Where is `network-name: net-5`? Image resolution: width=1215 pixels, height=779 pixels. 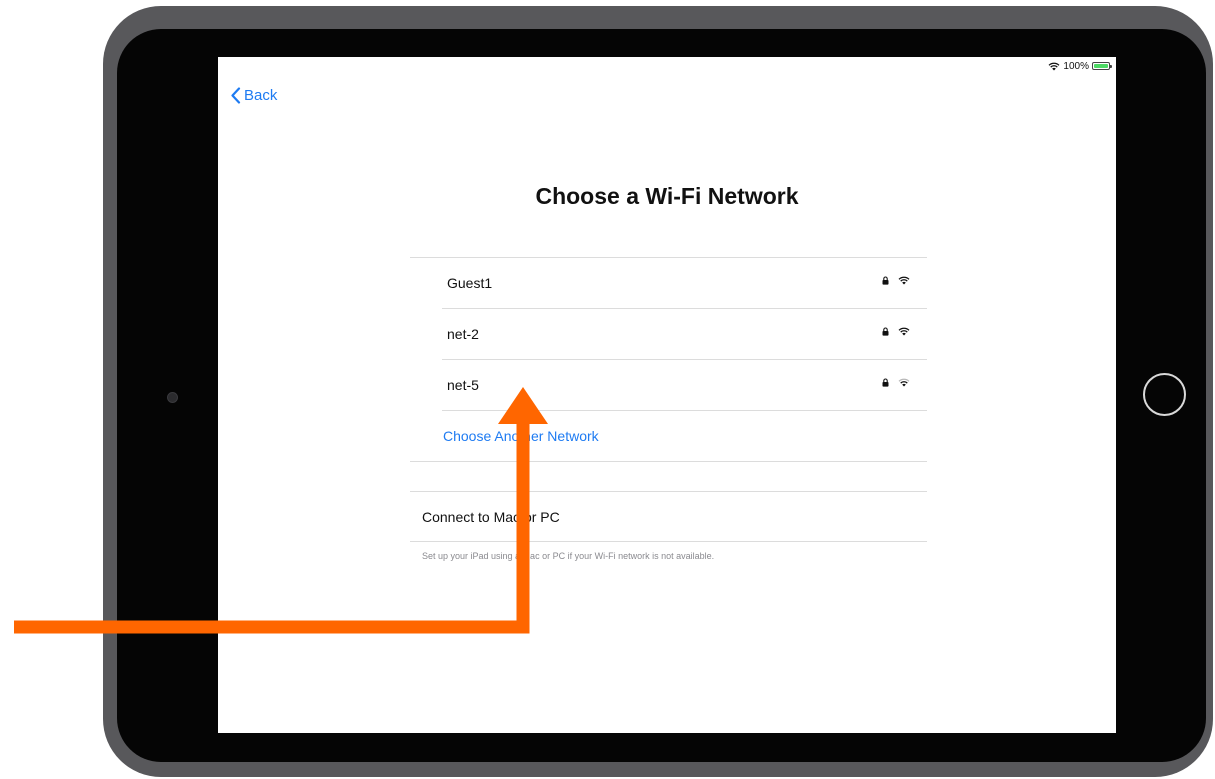
network-name: net-5 is located at coordinates (463, 385).